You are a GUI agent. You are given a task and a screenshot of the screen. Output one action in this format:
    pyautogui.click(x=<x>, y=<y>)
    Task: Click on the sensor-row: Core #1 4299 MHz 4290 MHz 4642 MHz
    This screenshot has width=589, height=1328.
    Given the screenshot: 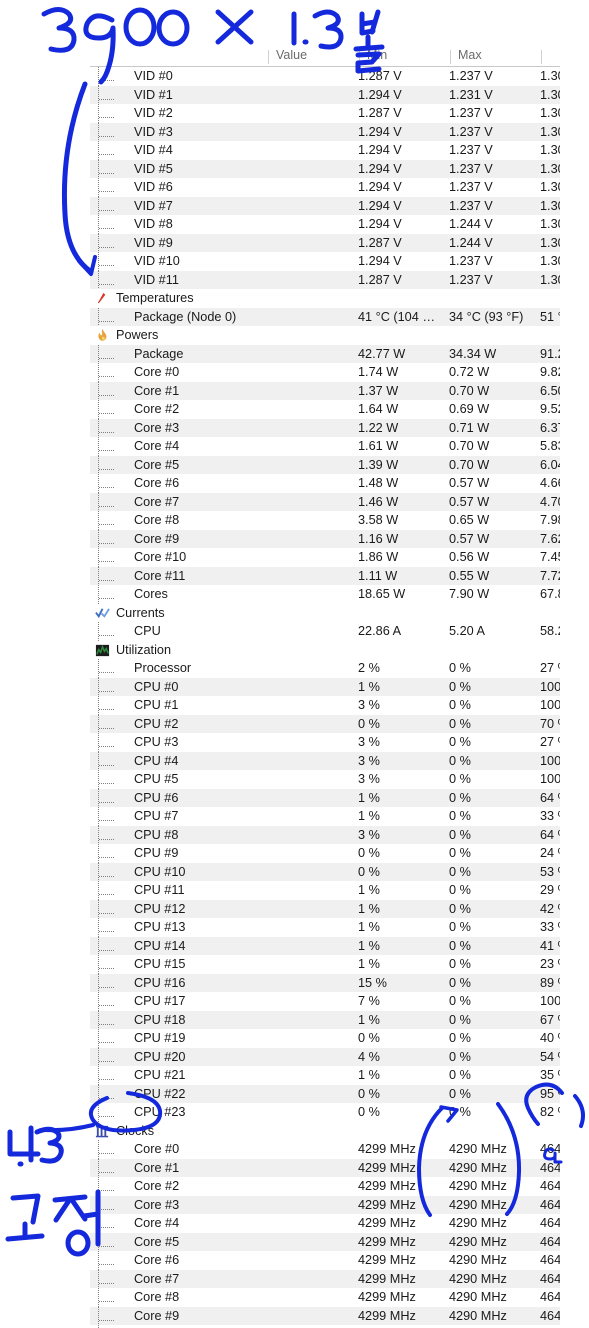 What is the action you would take?
    pyautogui.click(x=325, y=1167)
    